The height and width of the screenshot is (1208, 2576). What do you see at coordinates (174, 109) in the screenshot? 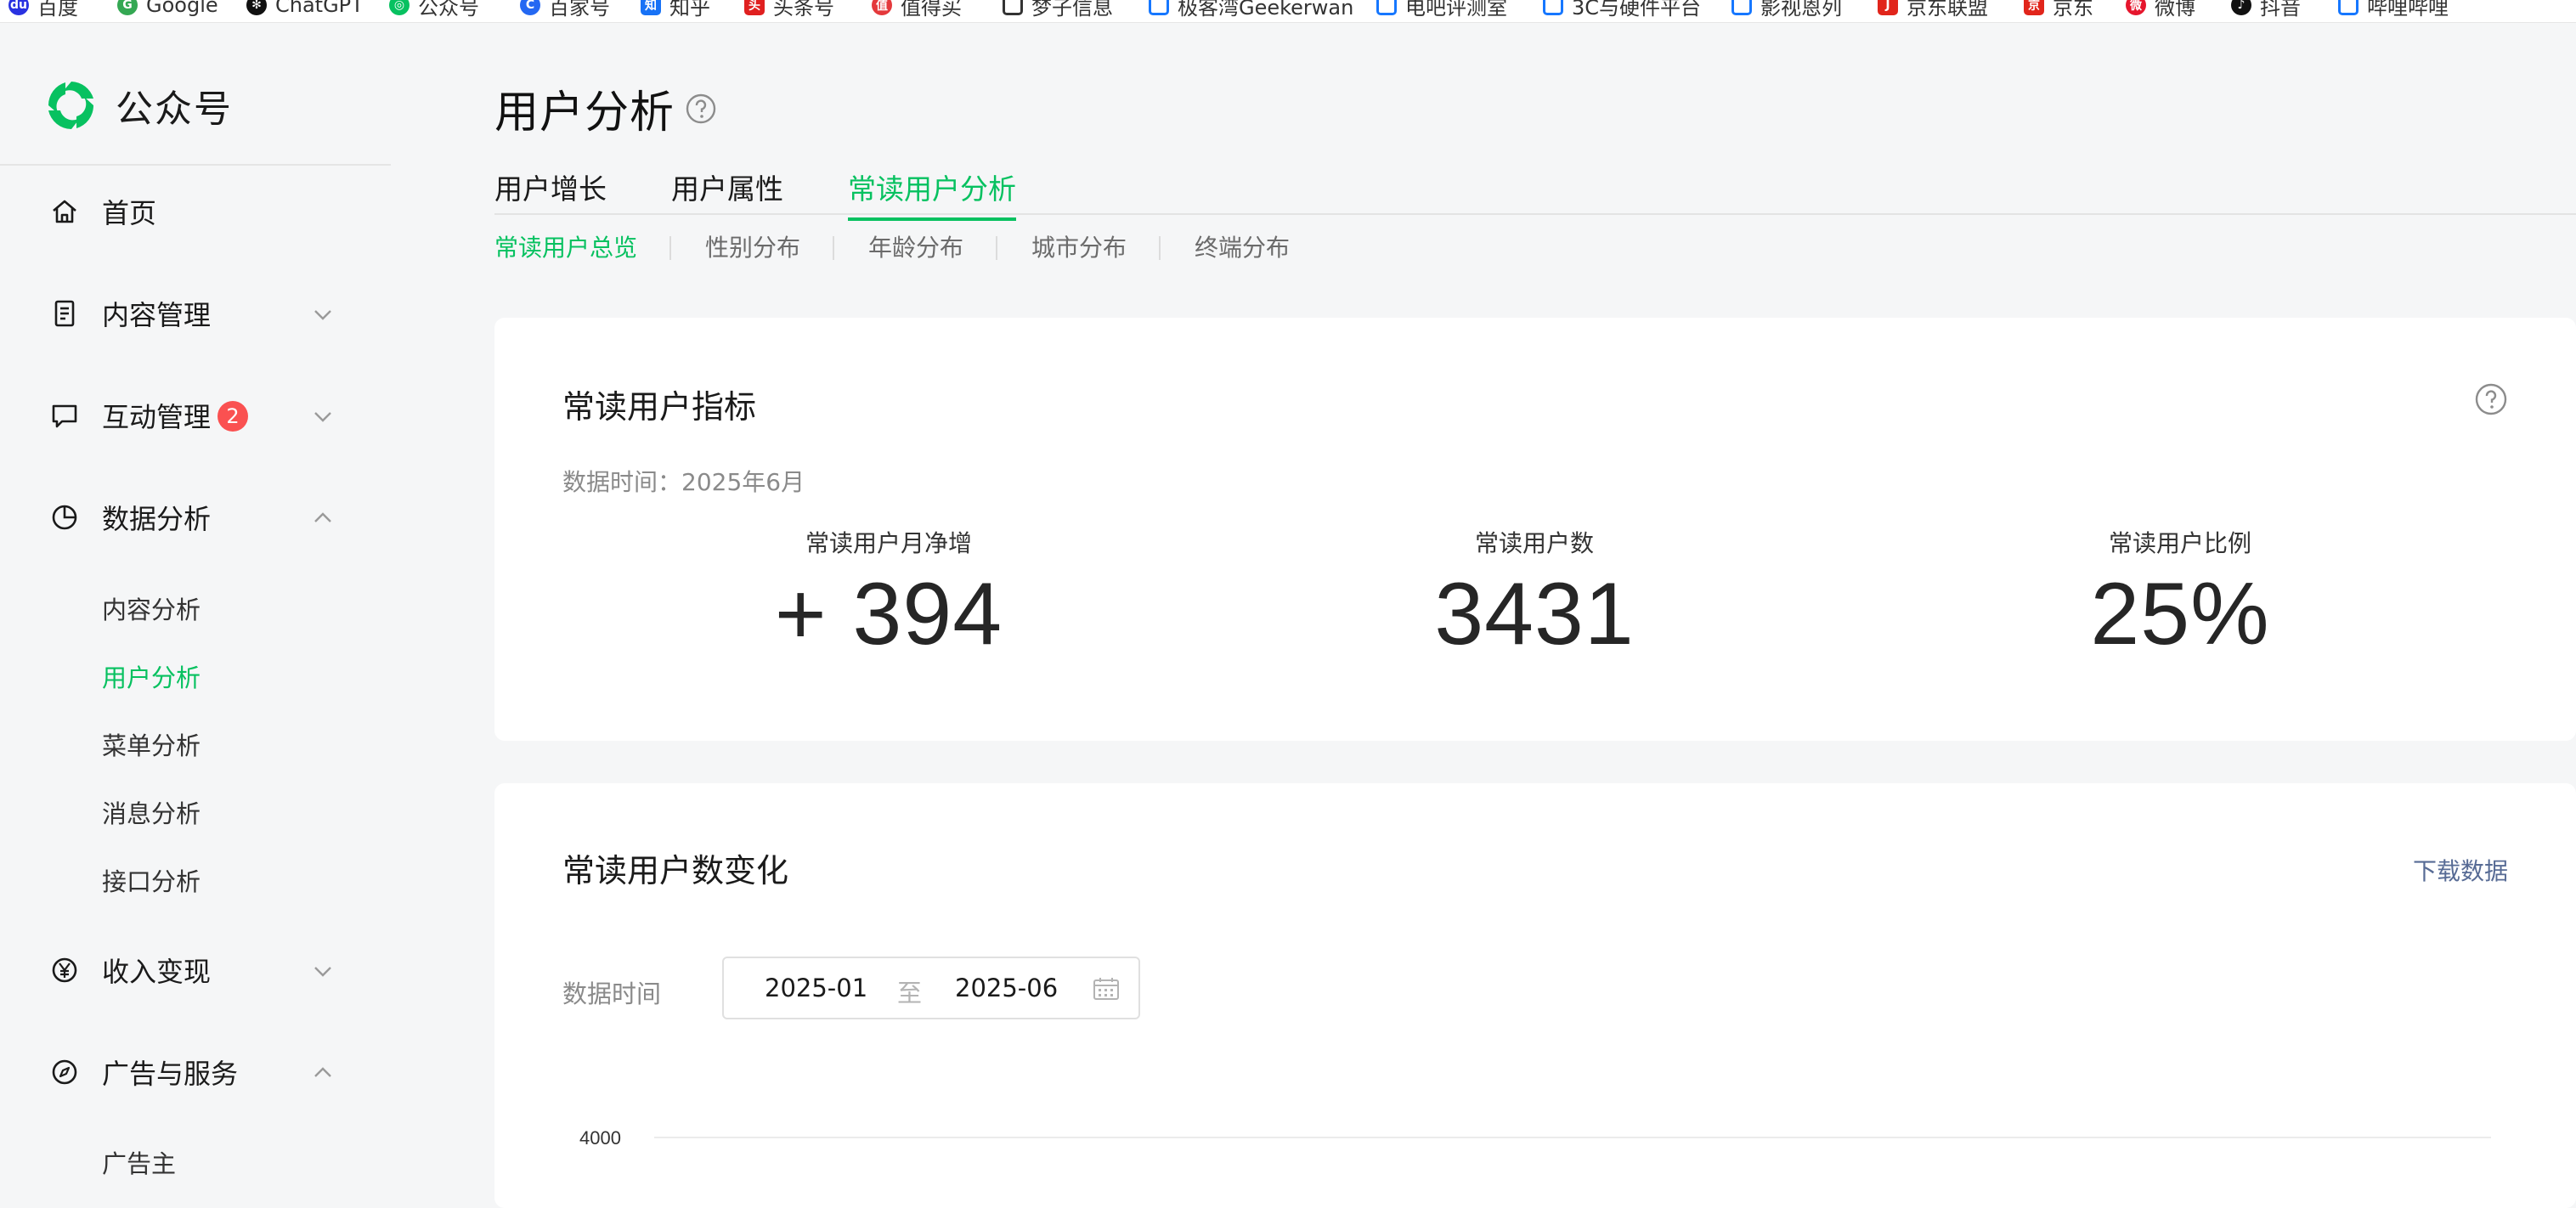
I see `brand-name: 公众号` at bounding box center [174, 109].